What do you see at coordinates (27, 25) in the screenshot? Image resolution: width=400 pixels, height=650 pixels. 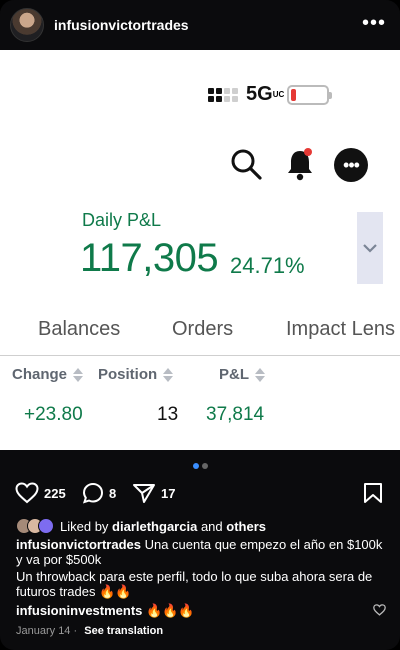 I see `user-avatar` at bounding box center [27, 25].